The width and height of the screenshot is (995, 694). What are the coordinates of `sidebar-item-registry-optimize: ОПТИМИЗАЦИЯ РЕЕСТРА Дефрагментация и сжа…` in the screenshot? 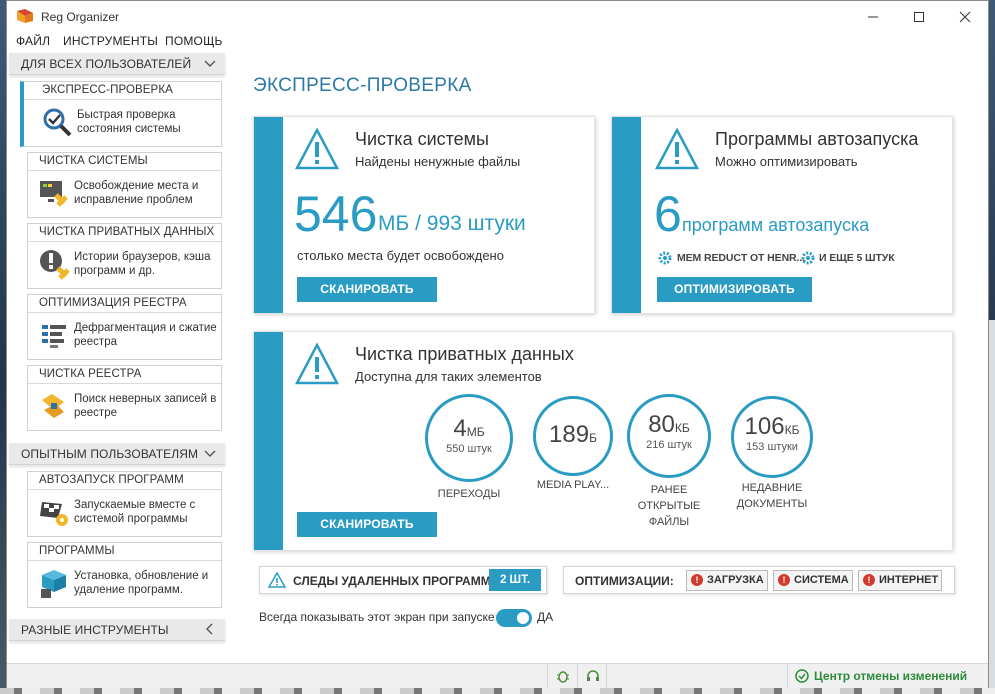 It's located at (124, 327).